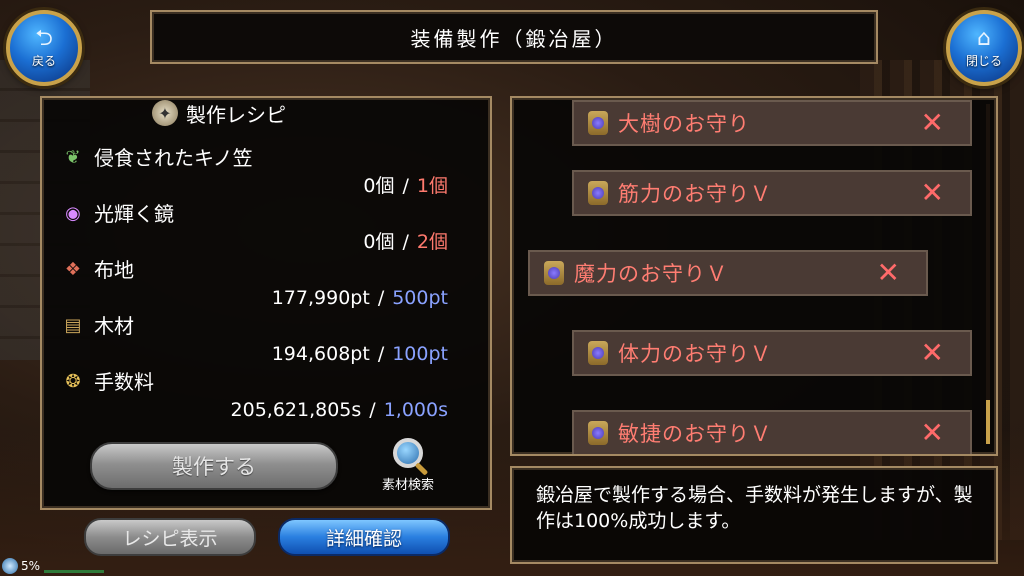  What do you see at coordinates (31, 566) in the screenshot?
I see `status-percent: 5%` at bounding box center [31, 566].